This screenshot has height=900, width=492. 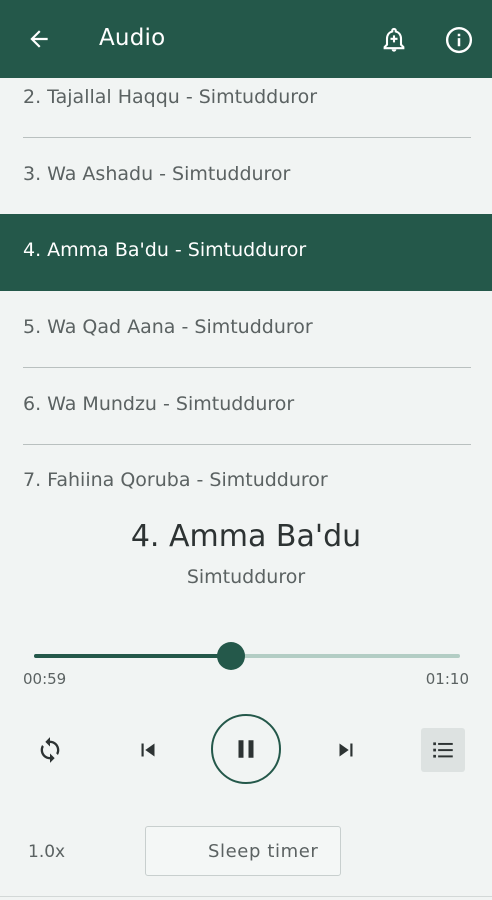 I want to click on play-pause-button, so click(x=246, y=749).